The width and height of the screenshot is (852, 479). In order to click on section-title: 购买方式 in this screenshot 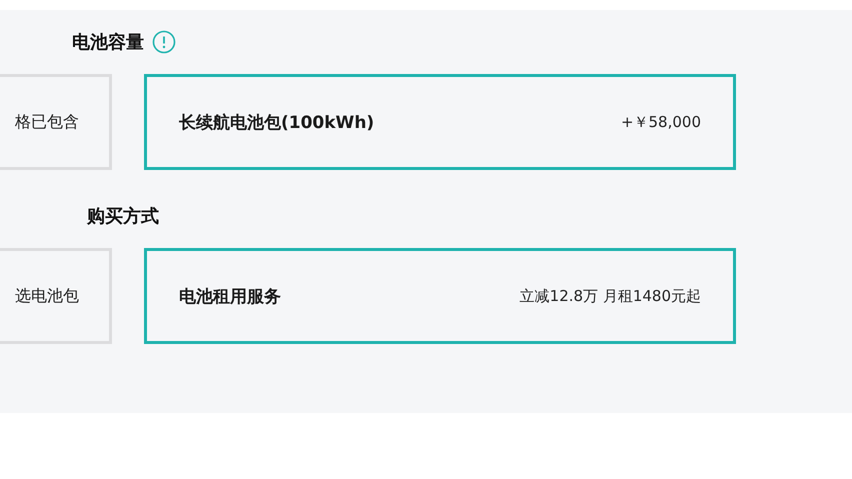, I will do `click(123, 216)`.